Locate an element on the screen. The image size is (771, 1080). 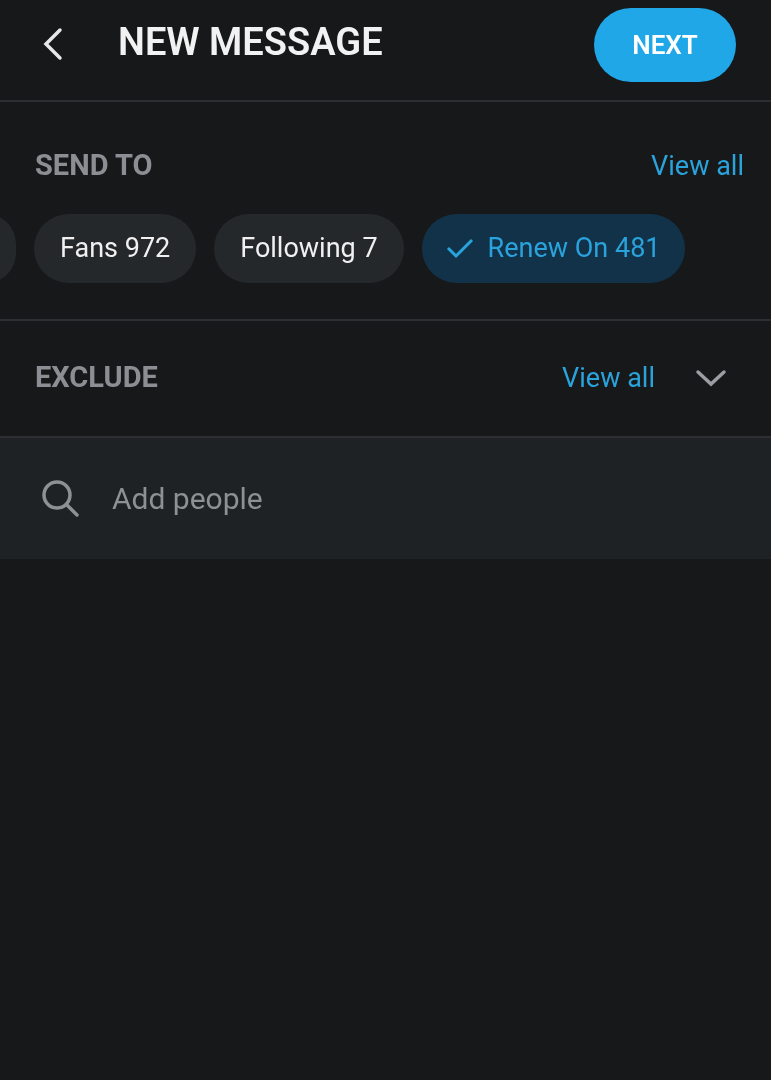
section-heading: EXCLUDE is located at coordinates (96, 378).